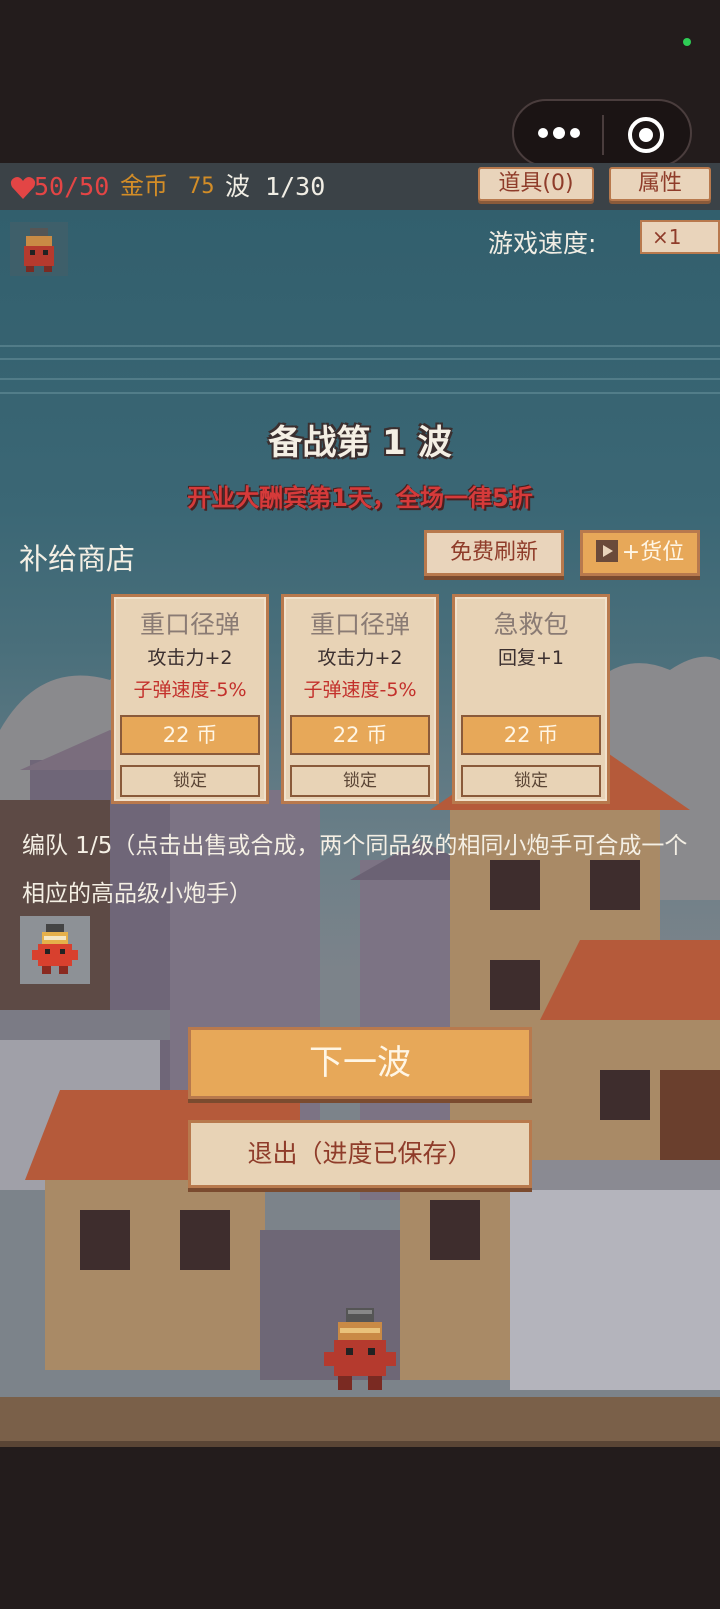  I want to click on status-dot, so click(687, 42).